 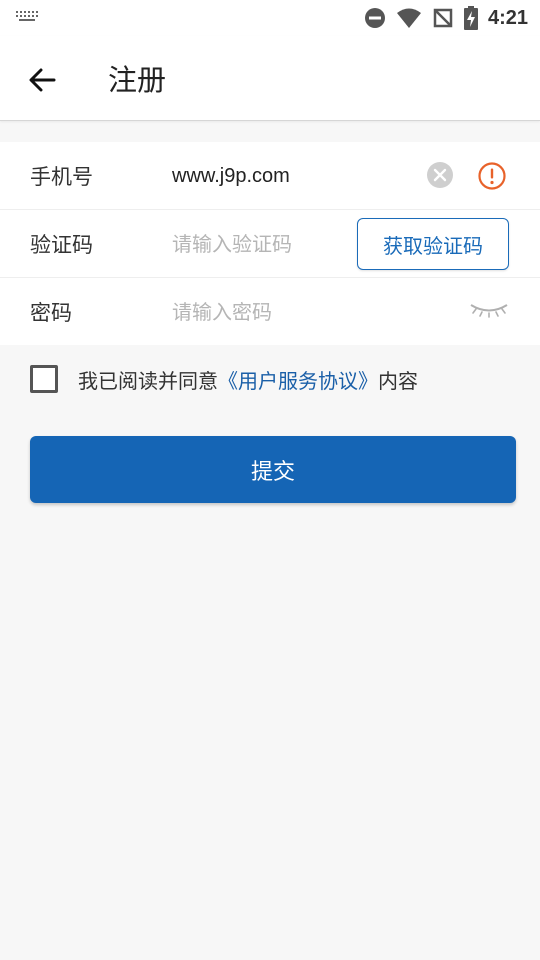 What do you see at coordinates (273, 469) in the screenshot?
I see `submit-button: 提交` at bounding box center [273, 469].